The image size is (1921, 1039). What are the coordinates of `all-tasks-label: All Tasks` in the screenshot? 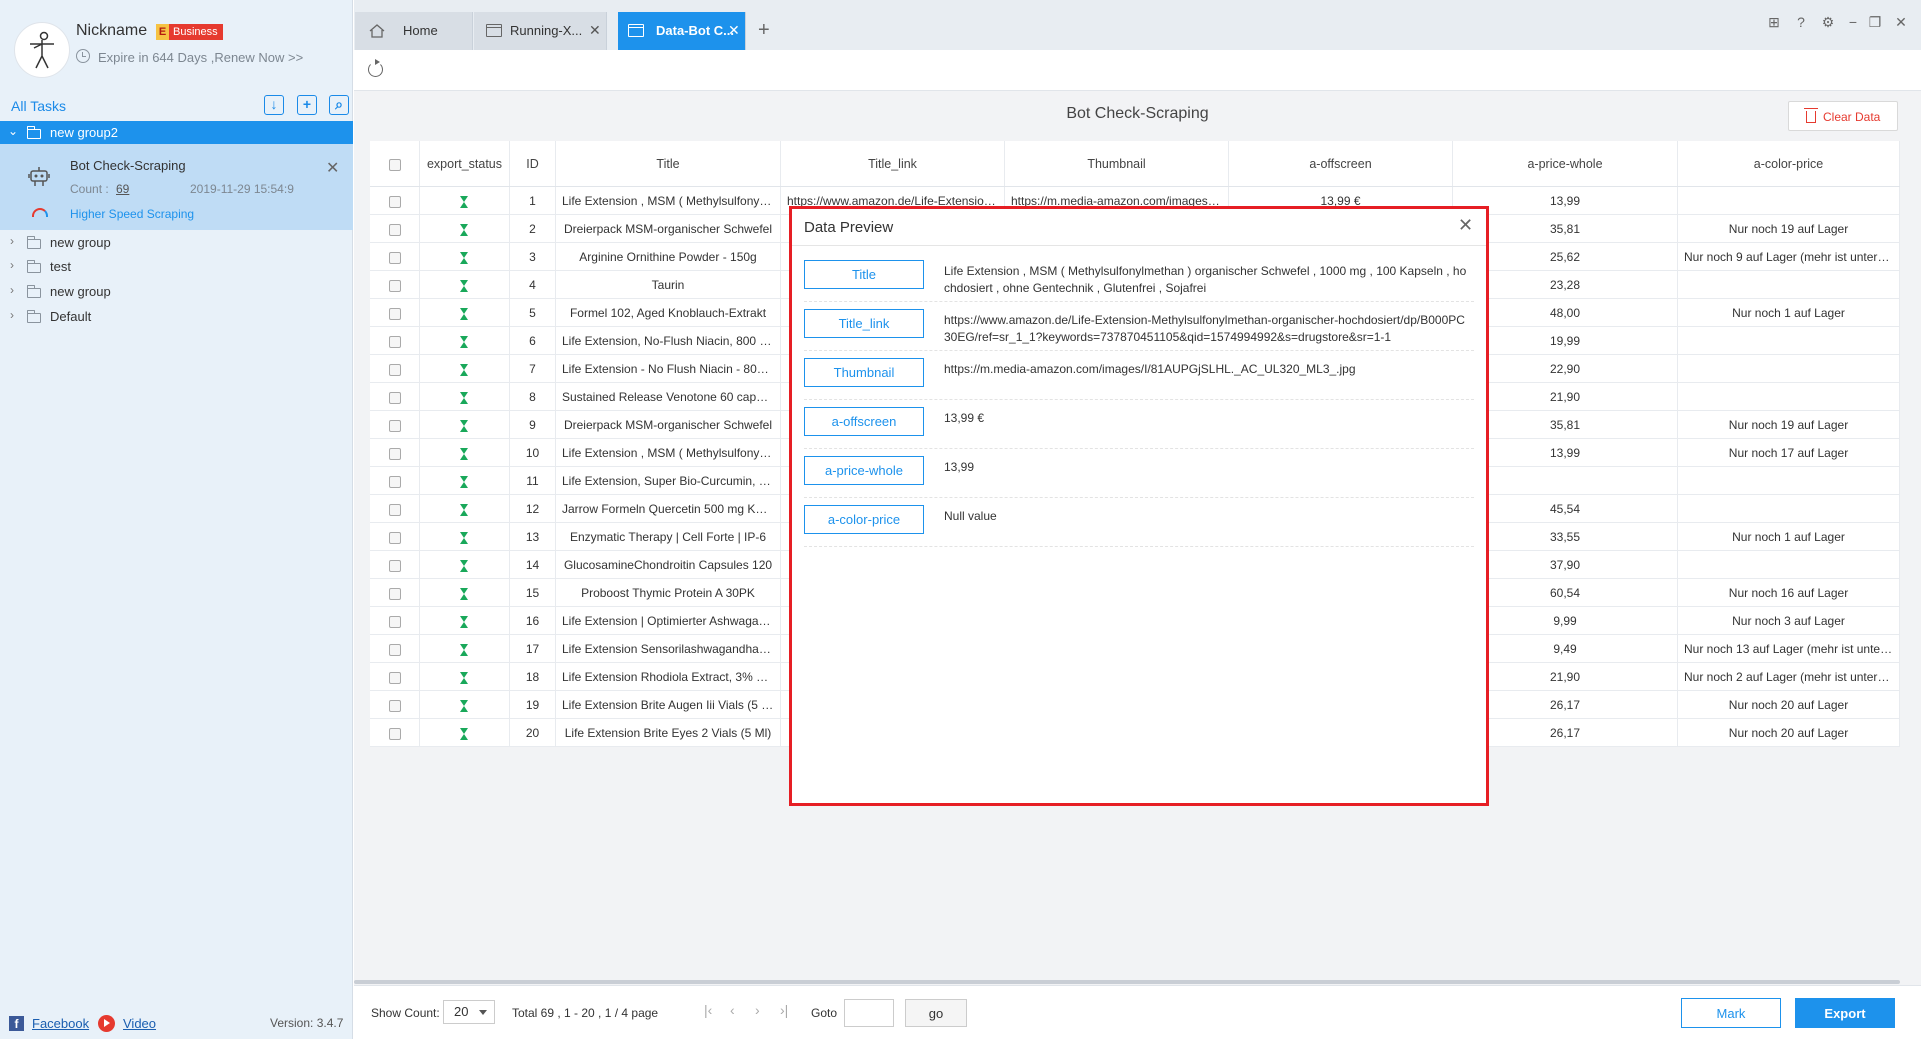 It's located at (38, 106).